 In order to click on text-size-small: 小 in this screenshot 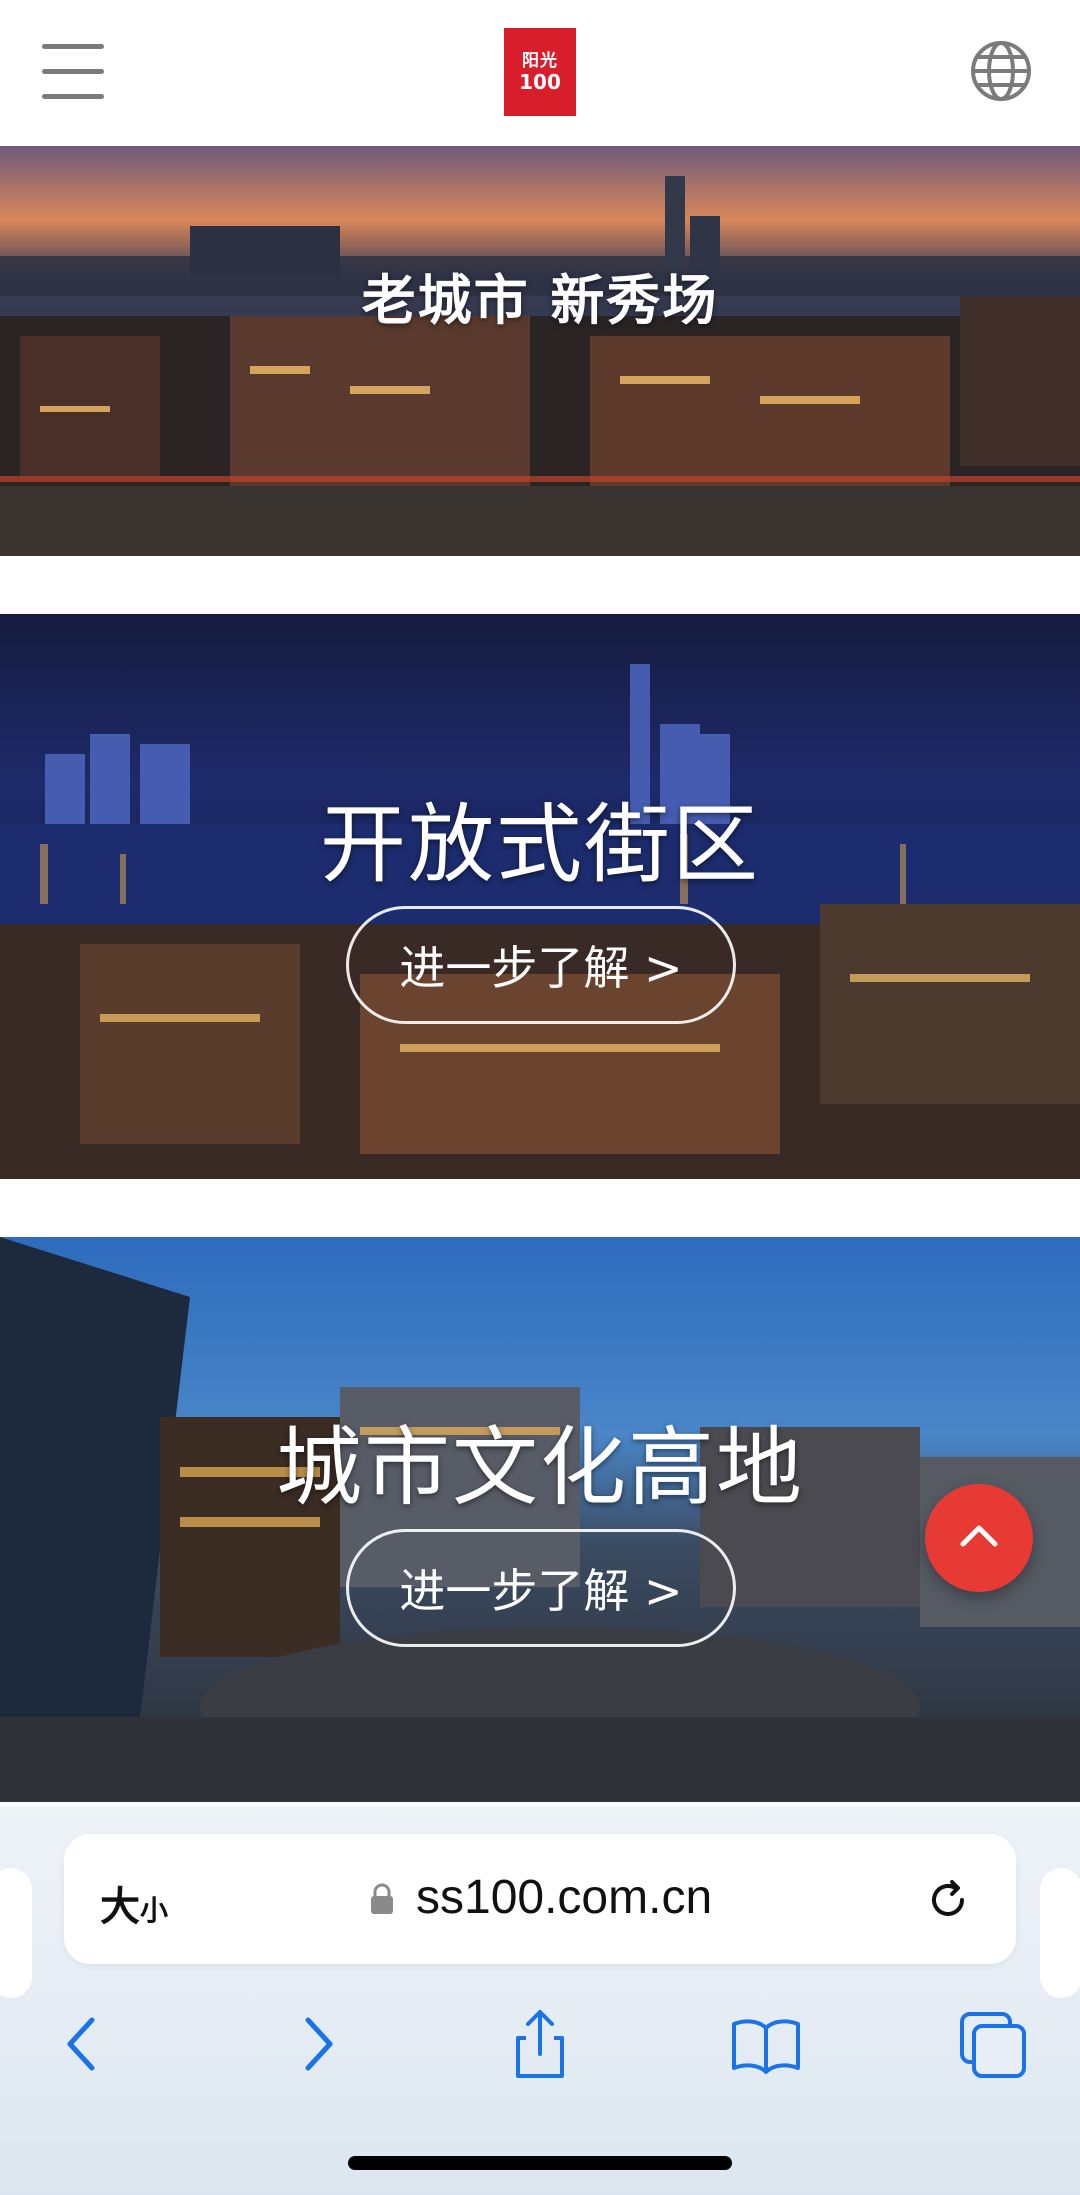, I will do `click(154, 1910)`.